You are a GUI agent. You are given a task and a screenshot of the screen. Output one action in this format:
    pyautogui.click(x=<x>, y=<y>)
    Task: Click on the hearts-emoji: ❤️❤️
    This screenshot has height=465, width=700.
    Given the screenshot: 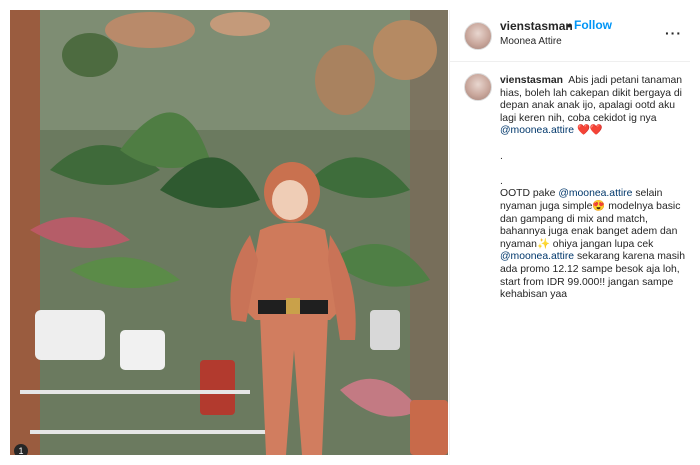 What is the action you would take?
    pyautogui.click(x=589, y=131)
    